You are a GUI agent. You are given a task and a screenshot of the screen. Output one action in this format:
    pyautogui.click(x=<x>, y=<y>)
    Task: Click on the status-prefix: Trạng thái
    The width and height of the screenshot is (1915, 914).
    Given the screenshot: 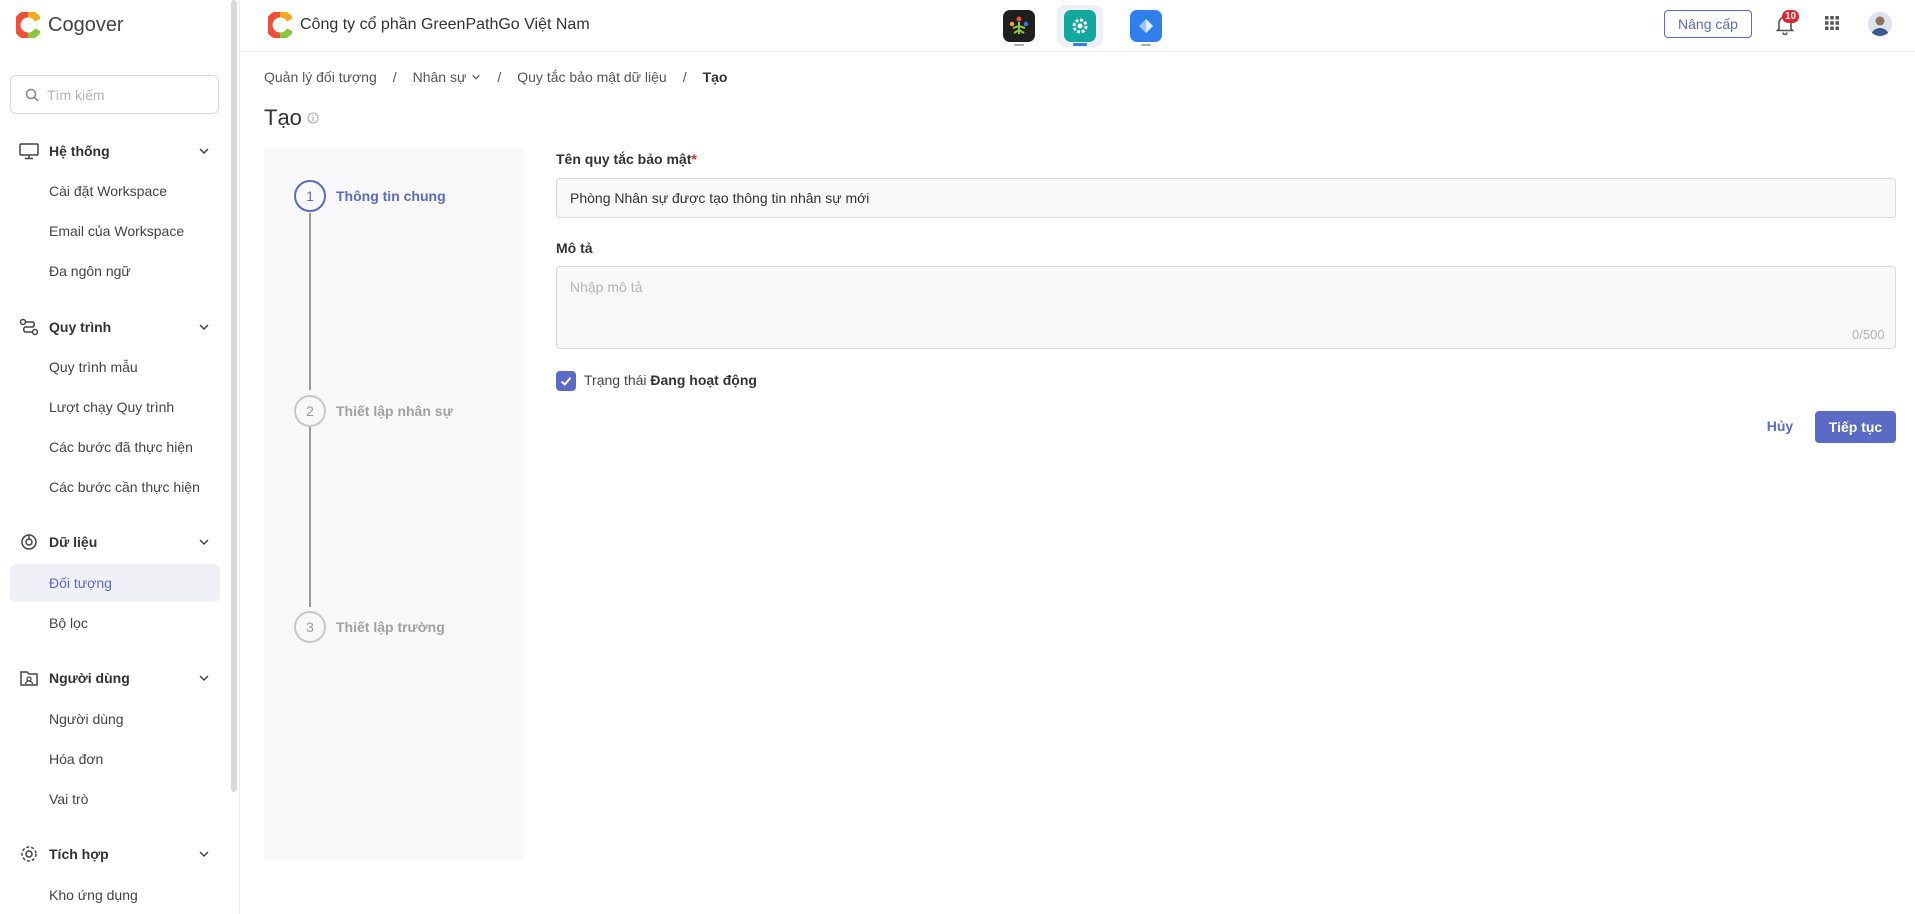 What is the action you would take?
    pyautogui.click(x=615, y=380)
    